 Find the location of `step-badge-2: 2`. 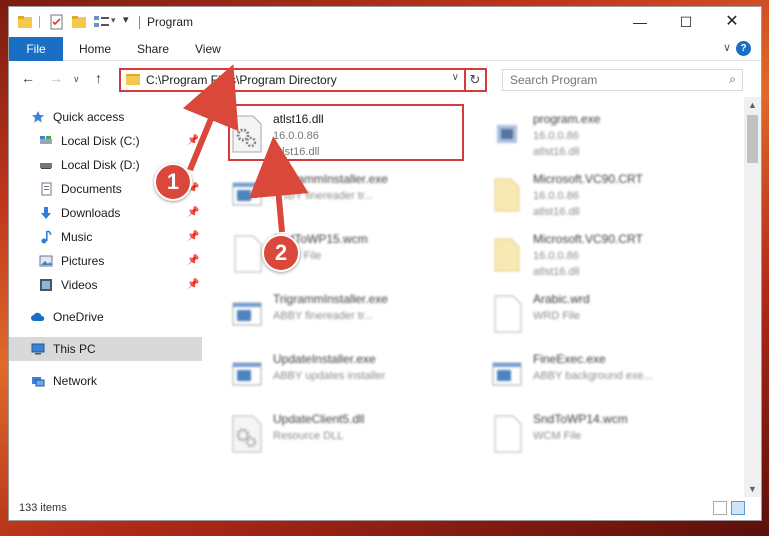

step-badge-2: 2 is located at coordinates (281, 253).